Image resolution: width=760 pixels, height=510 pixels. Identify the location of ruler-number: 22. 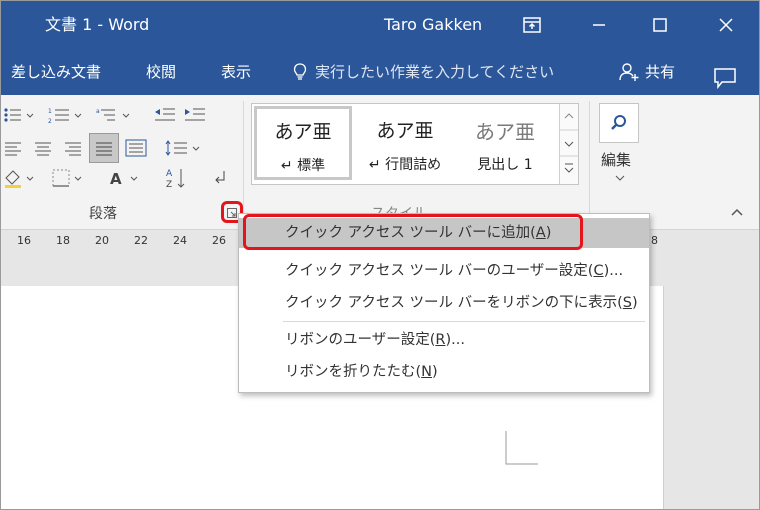
(141, 240).